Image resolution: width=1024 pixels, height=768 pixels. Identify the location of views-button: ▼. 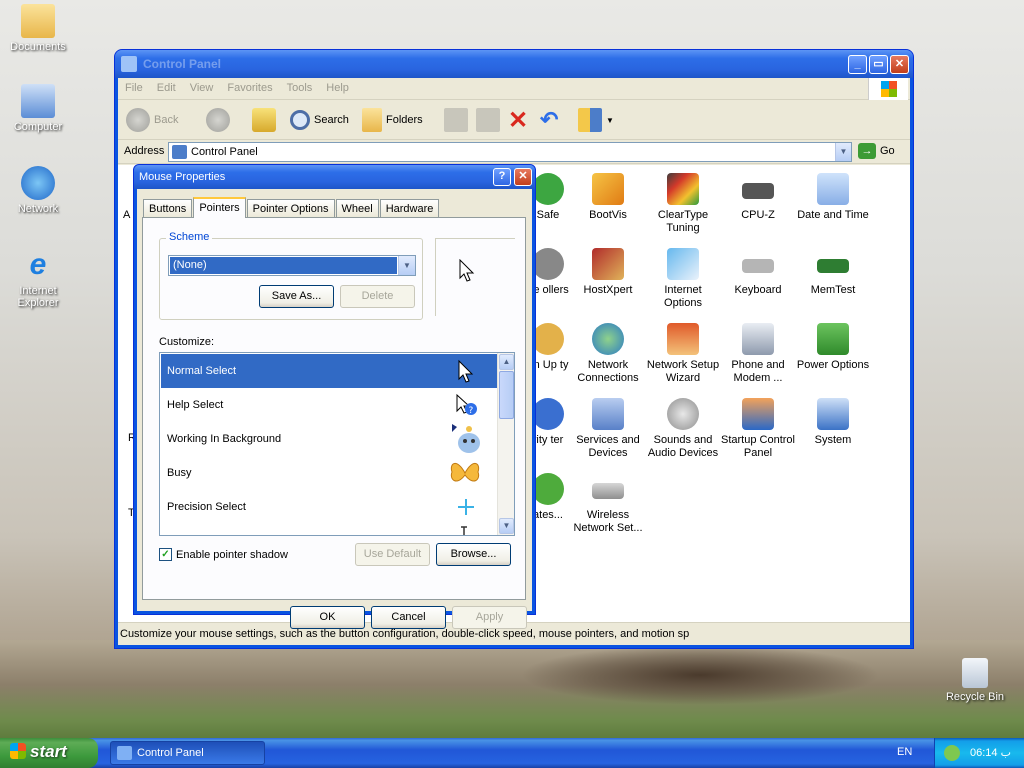
(596, 120).